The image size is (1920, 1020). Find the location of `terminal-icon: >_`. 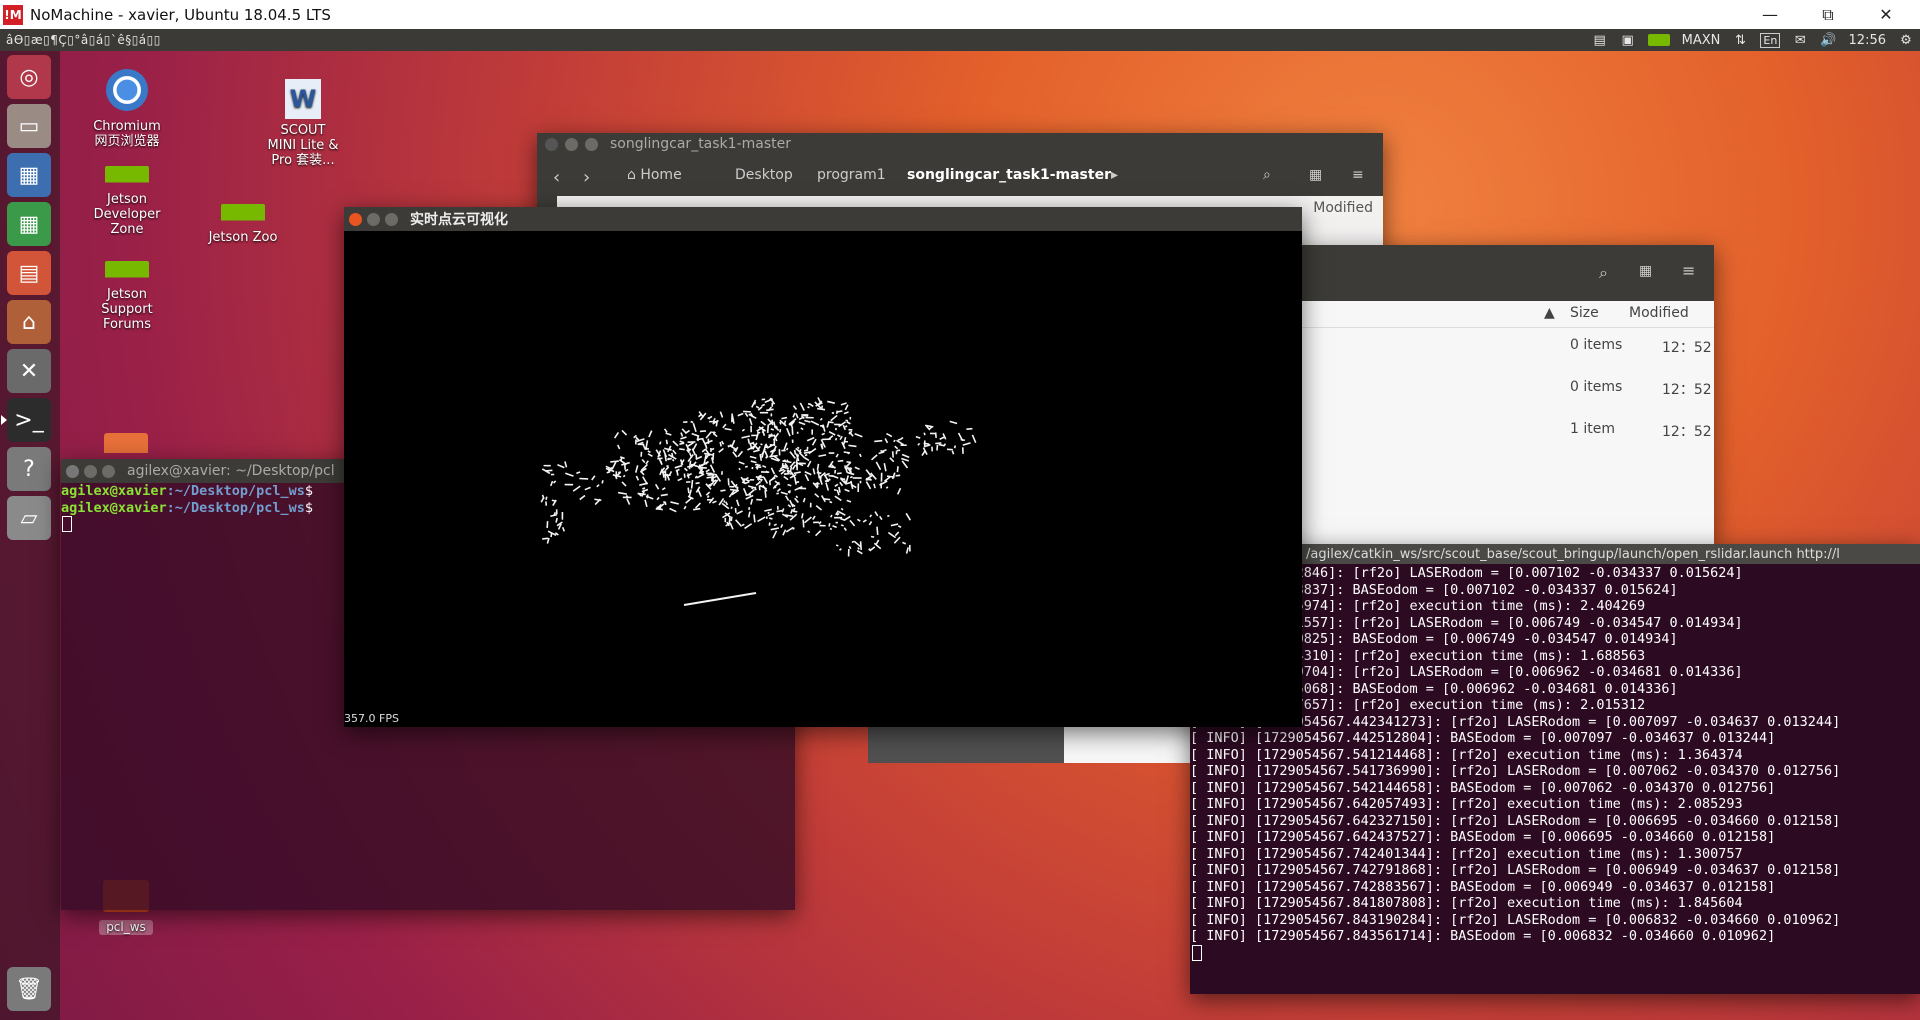

terminal-icon: >_ is located at coordinates (26, 420).